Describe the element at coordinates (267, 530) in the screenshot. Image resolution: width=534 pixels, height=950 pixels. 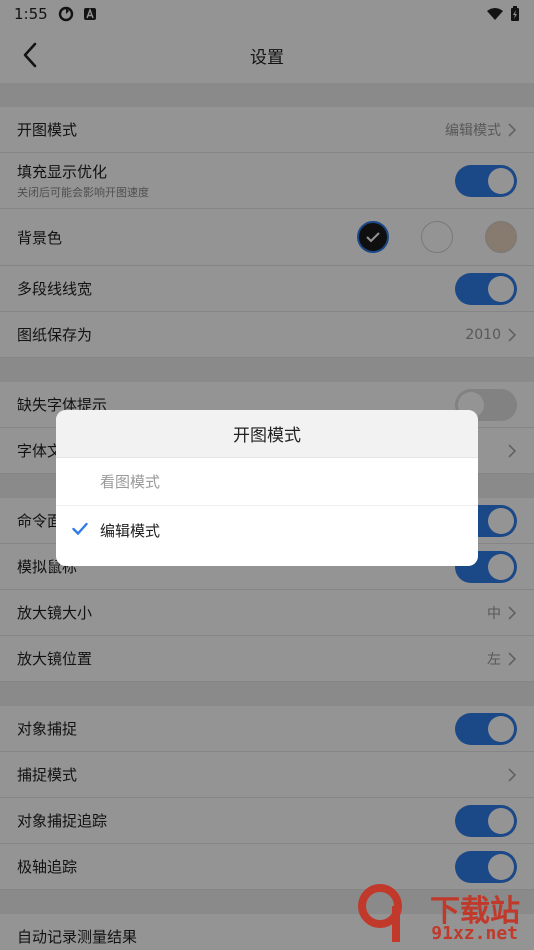
I see `dialog-option-edit-mode: 编辑模式` at that location.